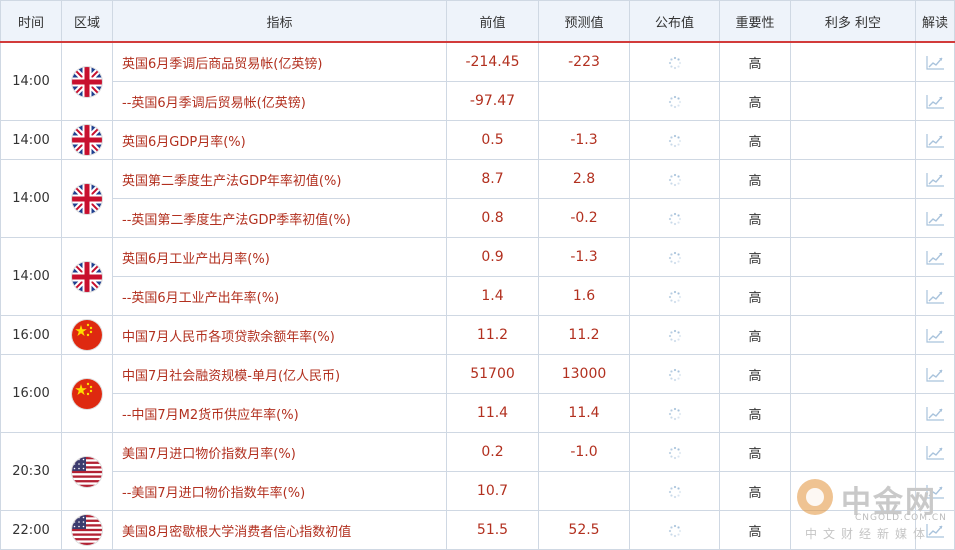  Describe the element at coordinates (478, 296) in the screenshot. I see `table-row: --英国6月工业产出年率(%) 1.4 1.6 高` at that location.